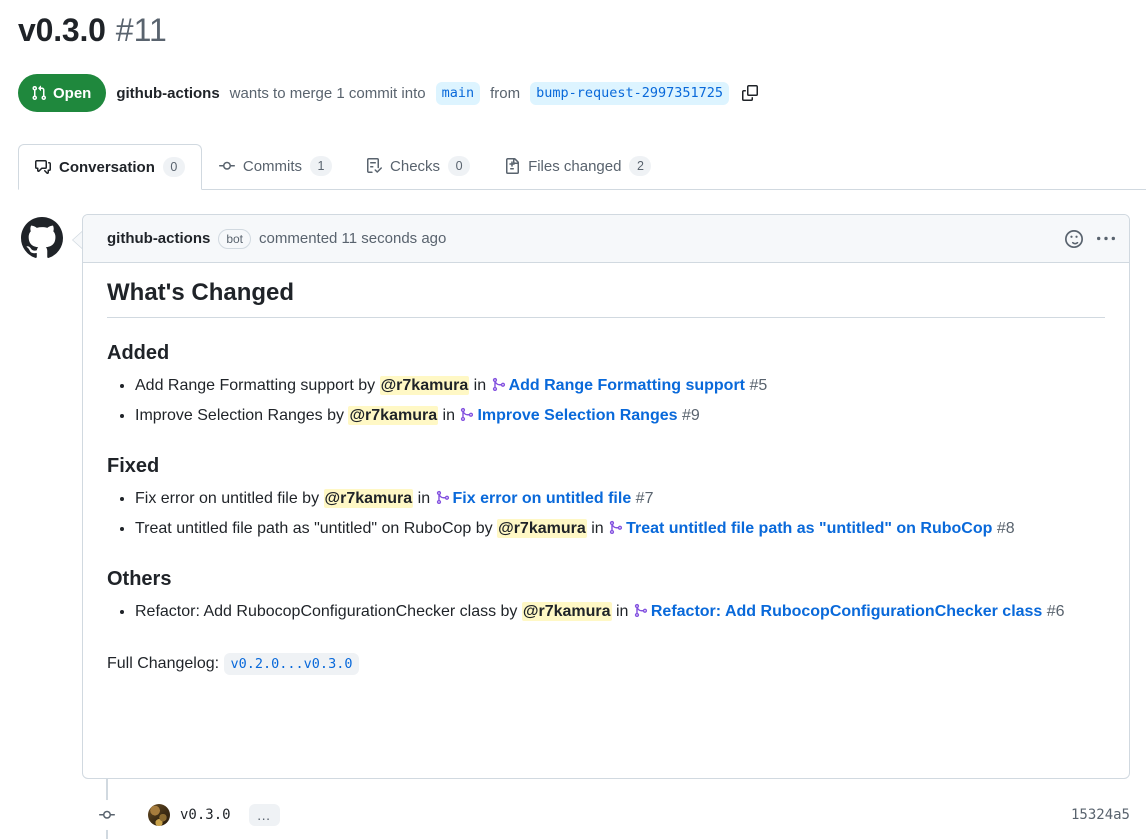  What do you see at coordinates (167, 93) in the screenshot?
I see `pr-author: github-actions` at bounding box center [167, 93].